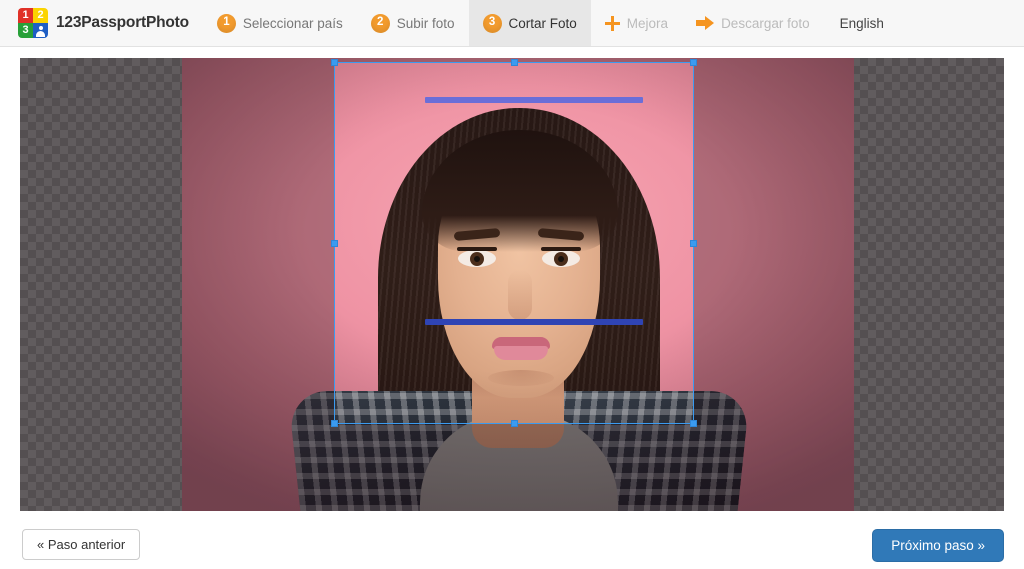  Describe the element at coordinates (514, 423) in the screenshot. I see `crop-handle-bottom-center` at that location.